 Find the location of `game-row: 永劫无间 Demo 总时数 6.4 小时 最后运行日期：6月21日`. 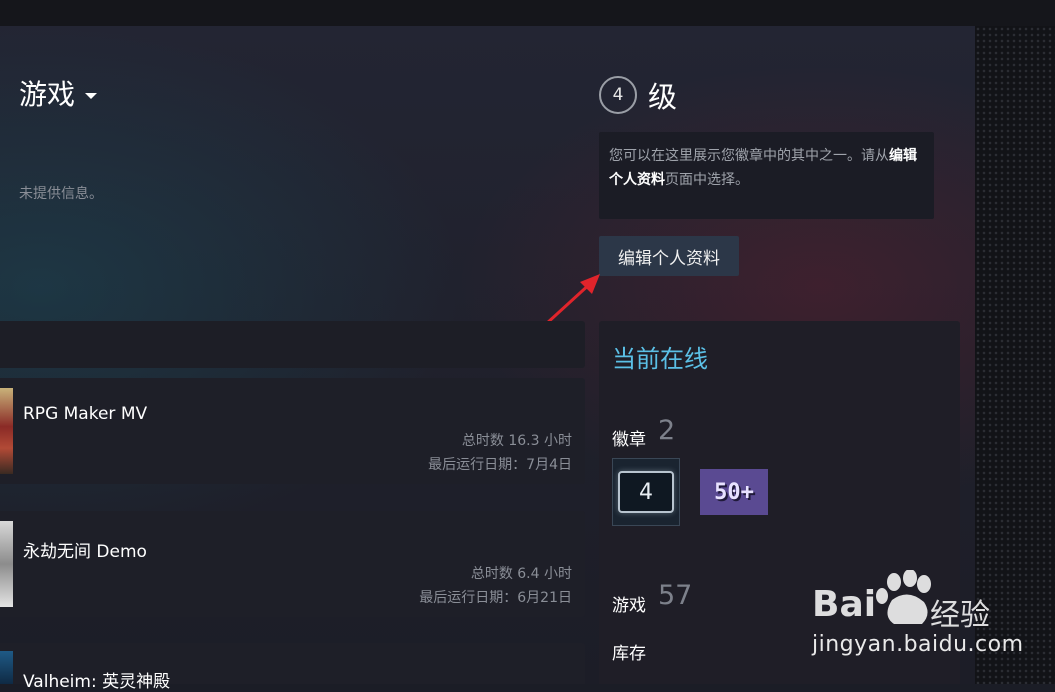

game-row: 永劫无间 Demo 总时数 6.4 小时 最后运行日期：6月21日 is located at coordinates (292, 564).